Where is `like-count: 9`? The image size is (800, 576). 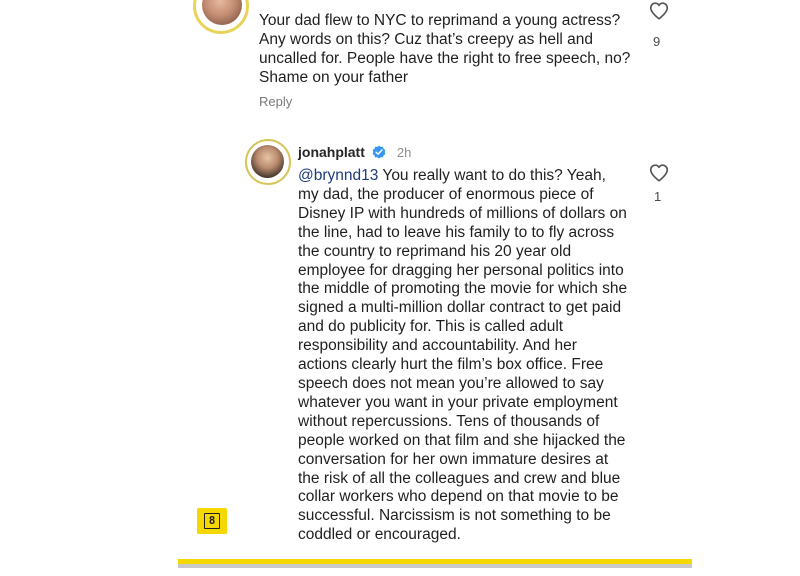 like-count: 9 is located at coordinates (657, 41).